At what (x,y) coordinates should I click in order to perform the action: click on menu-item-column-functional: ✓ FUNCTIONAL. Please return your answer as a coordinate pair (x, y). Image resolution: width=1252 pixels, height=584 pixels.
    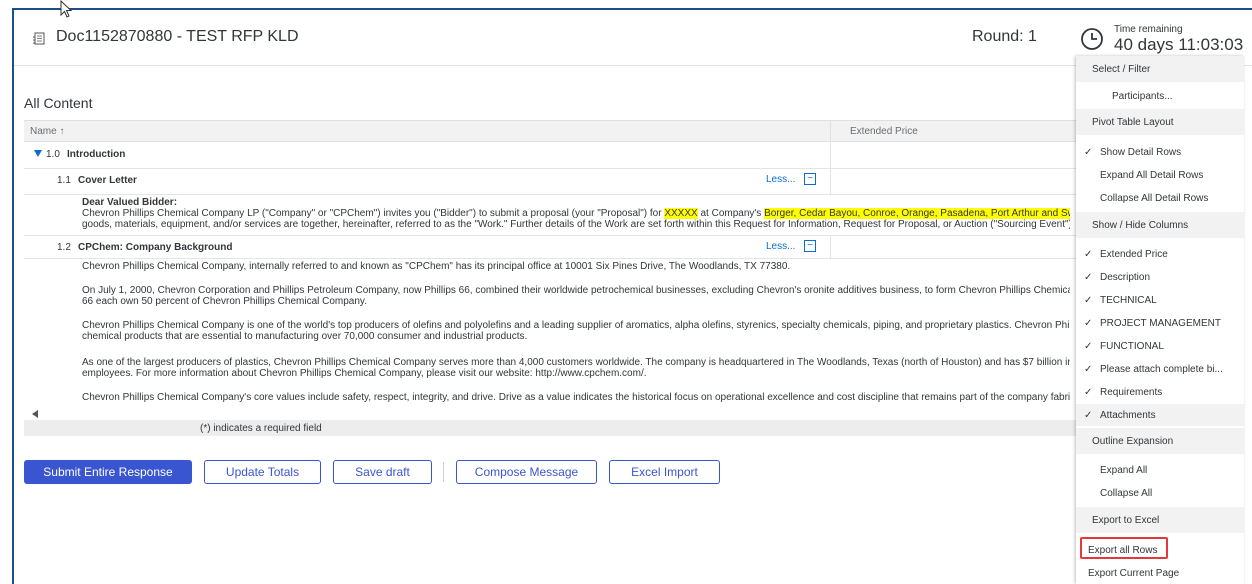
    Looking at the image, I should click on (1160, 346).